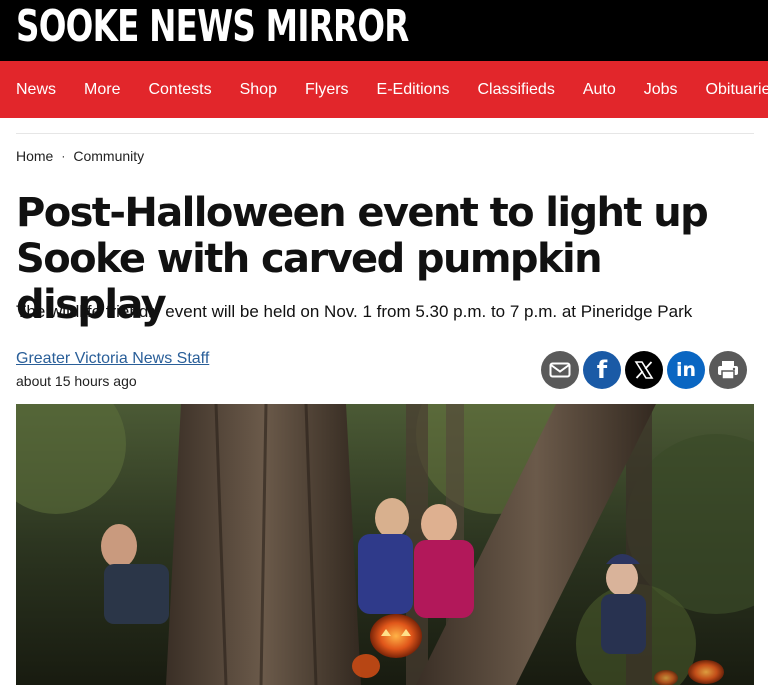  Describe the element at coordinates (112, 359) in the screenshot. I see `author-link: Greater Victoria News Staff` at that location.